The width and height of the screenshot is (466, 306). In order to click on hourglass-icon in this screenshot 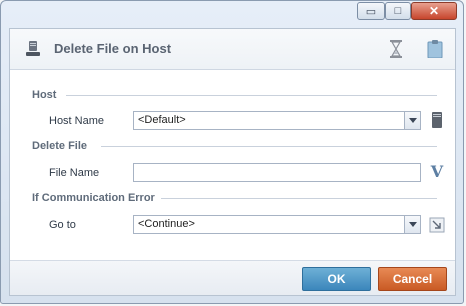, I will do `click(396, 49)`.